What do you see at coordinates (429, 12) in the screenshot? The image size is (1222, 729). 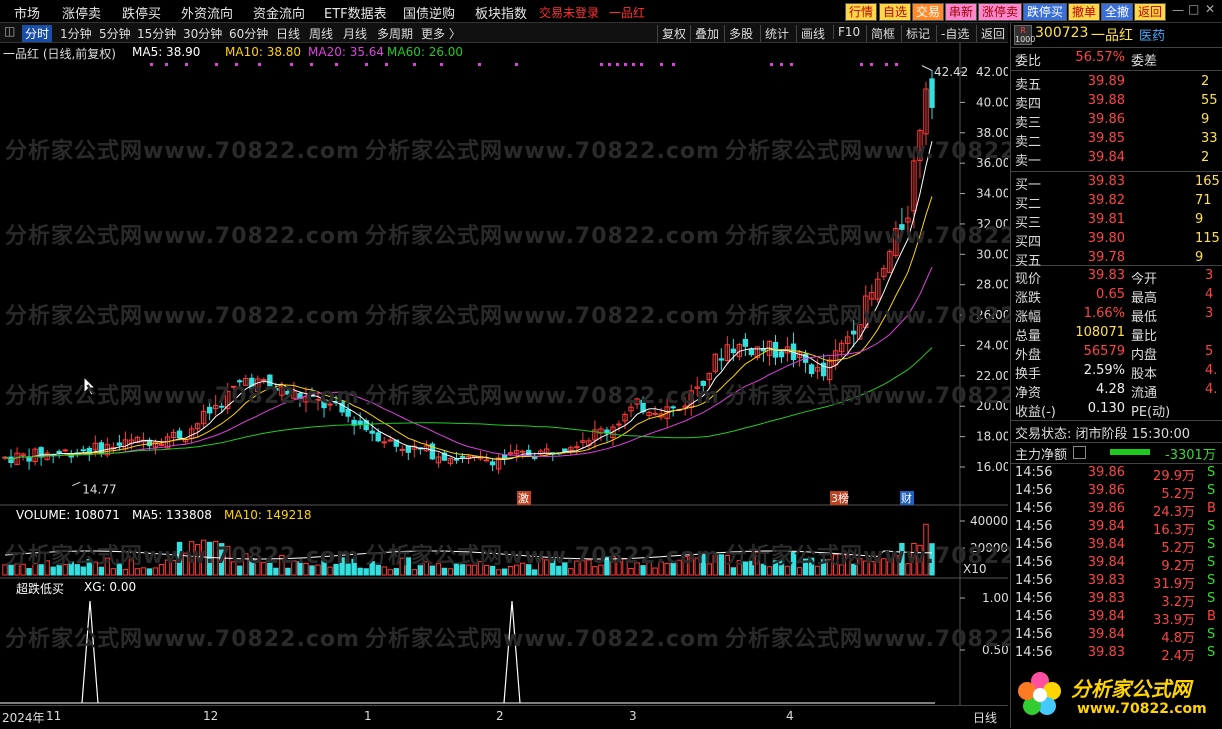 I see `menu-bond-repo: 国债逆购` at bounding box center [429, 12].